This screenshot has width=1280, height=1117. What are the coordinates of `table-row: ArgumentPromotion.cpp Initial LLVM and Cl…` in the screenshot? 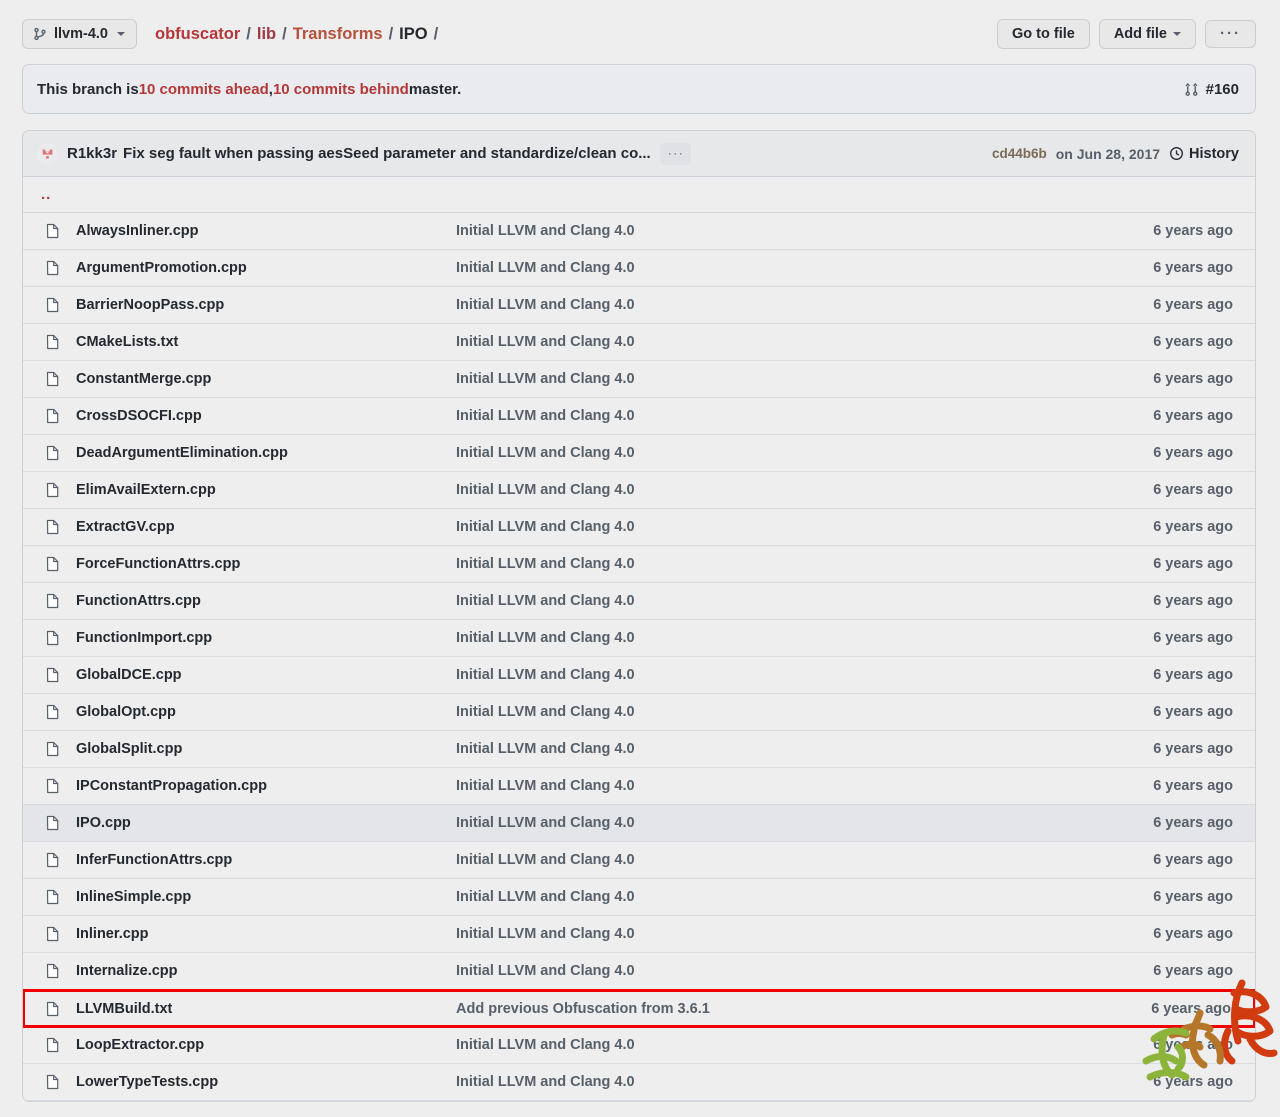 It's located at (639, 268).